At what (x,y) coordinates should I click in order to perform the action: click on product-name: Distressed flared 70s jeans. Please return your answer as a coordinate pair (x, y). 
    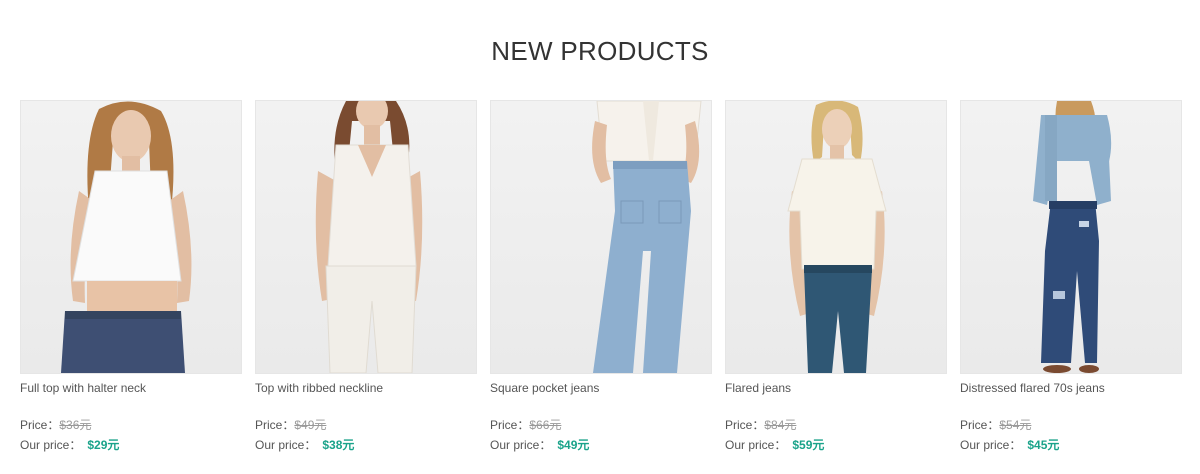
    Looking at the image, I should click on (1071, 388).